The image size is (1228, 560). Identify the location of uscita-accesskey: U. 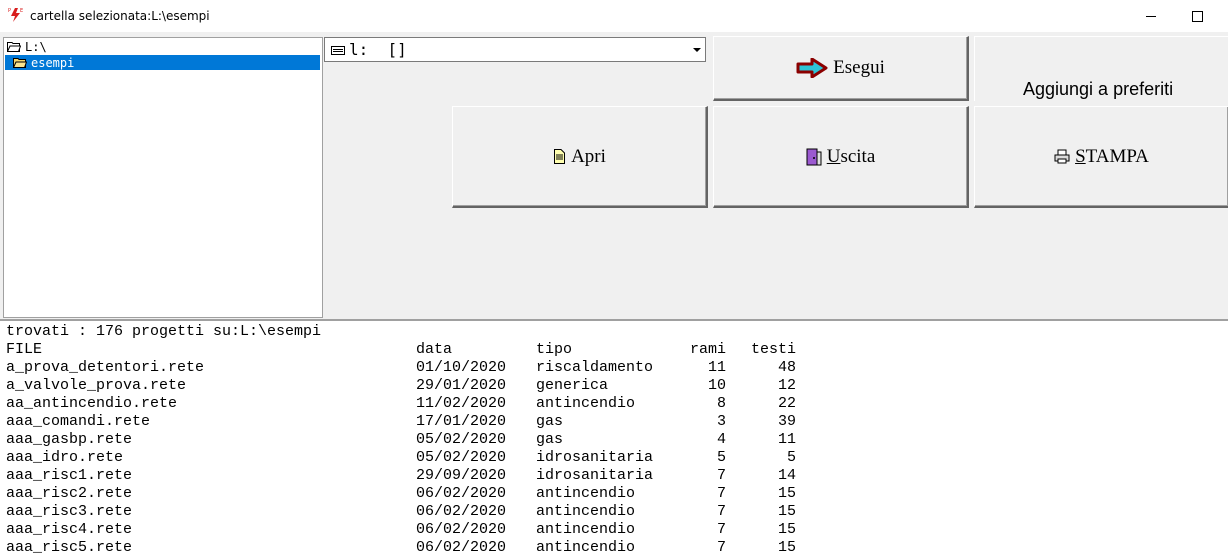
(833, 156).